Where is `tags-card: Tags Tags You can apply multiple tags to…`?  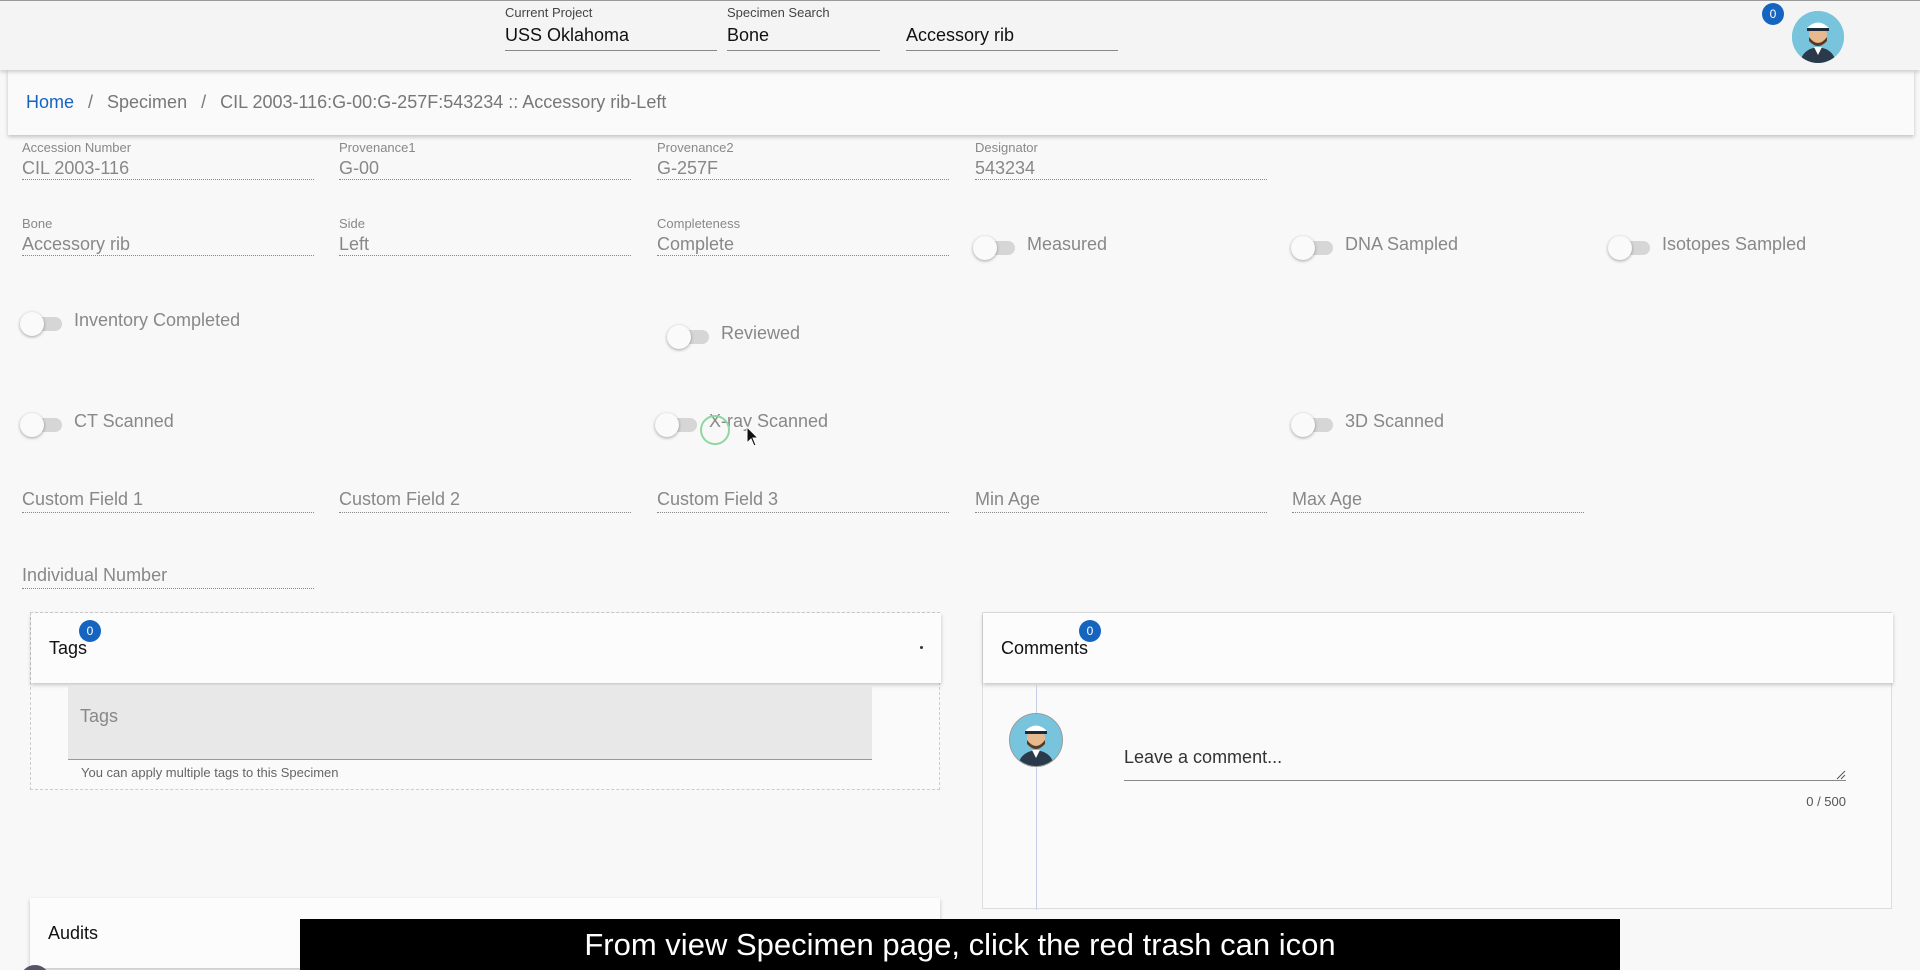
tags-card: Tags Tags You can apply multiple tags to… is located at coordinates (485, 701).